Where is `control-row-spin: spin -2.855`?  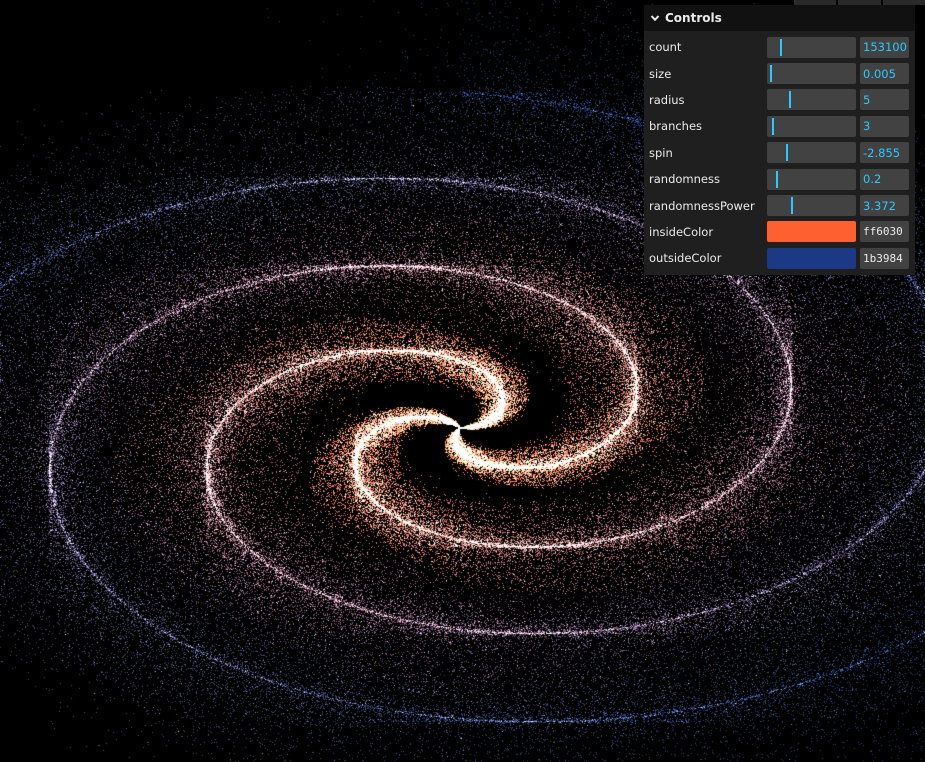 control-row-spin: spin -2.855 is located at coordinates (780, 153).